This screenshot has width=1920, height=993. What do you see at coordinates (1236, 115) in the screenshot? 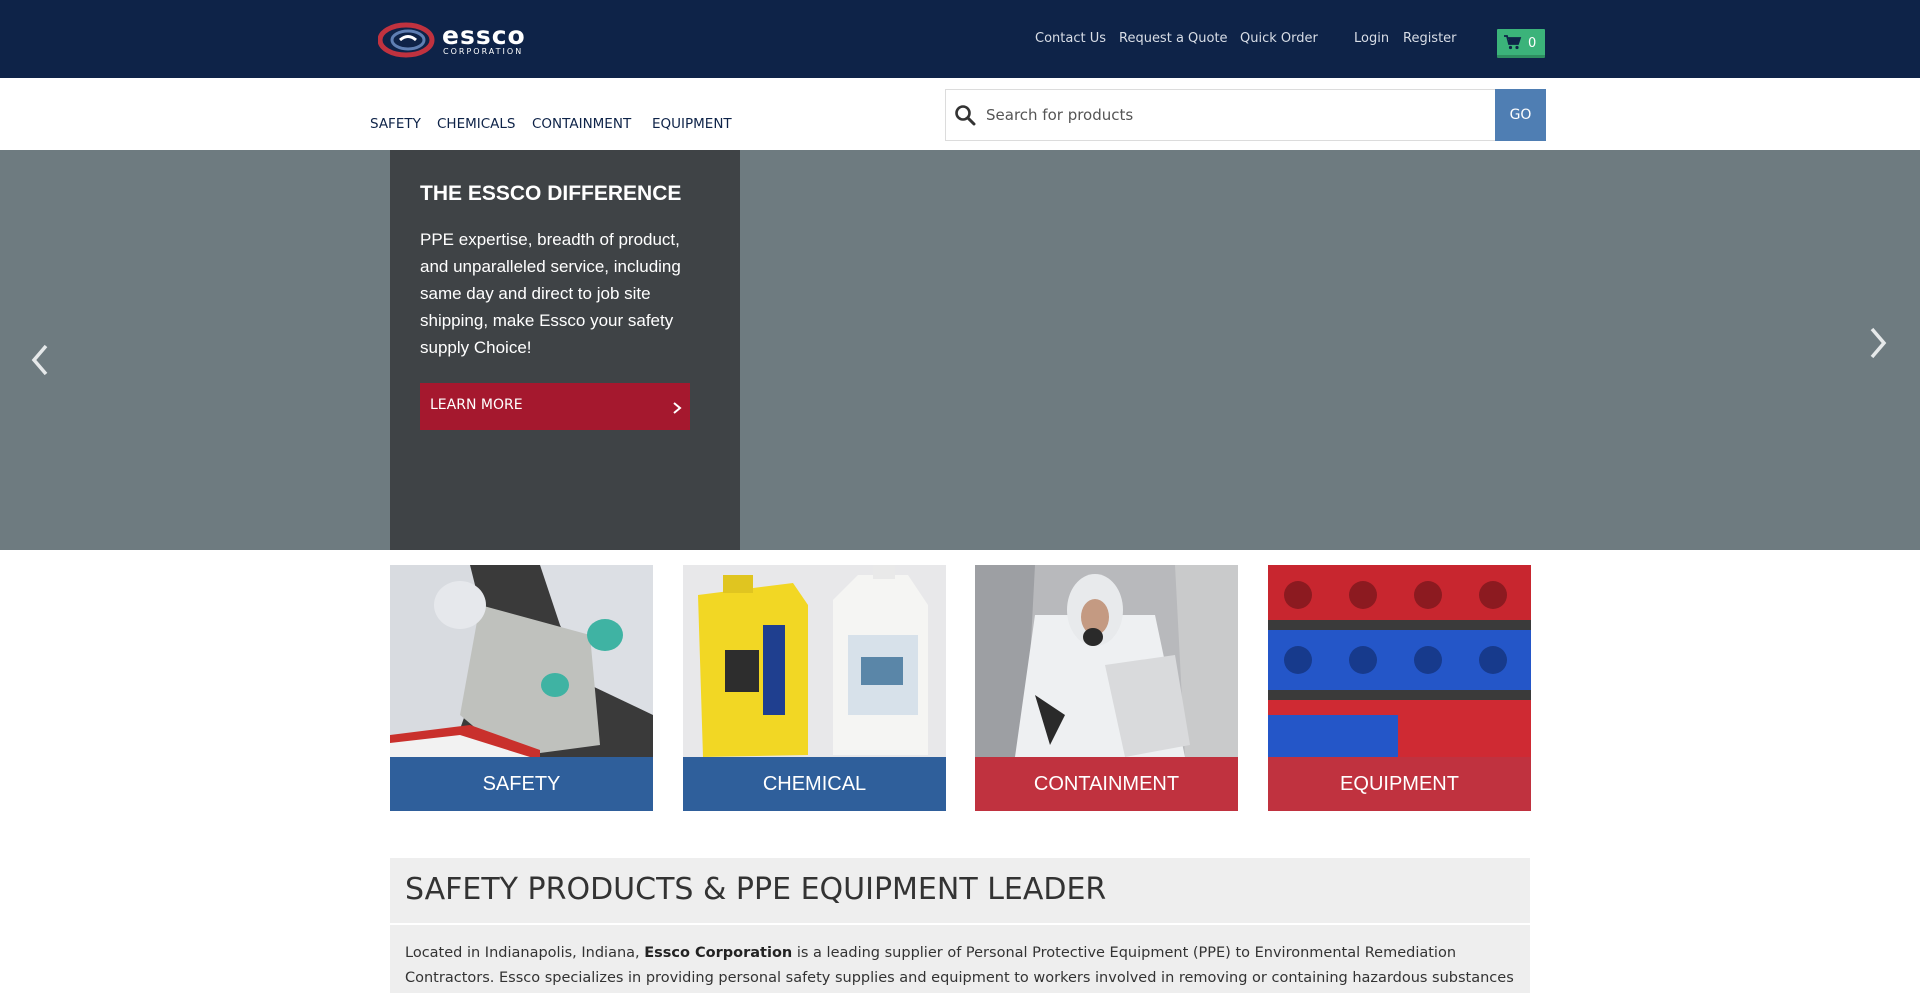
I see `search-input` at bounding box center [1236, 115].